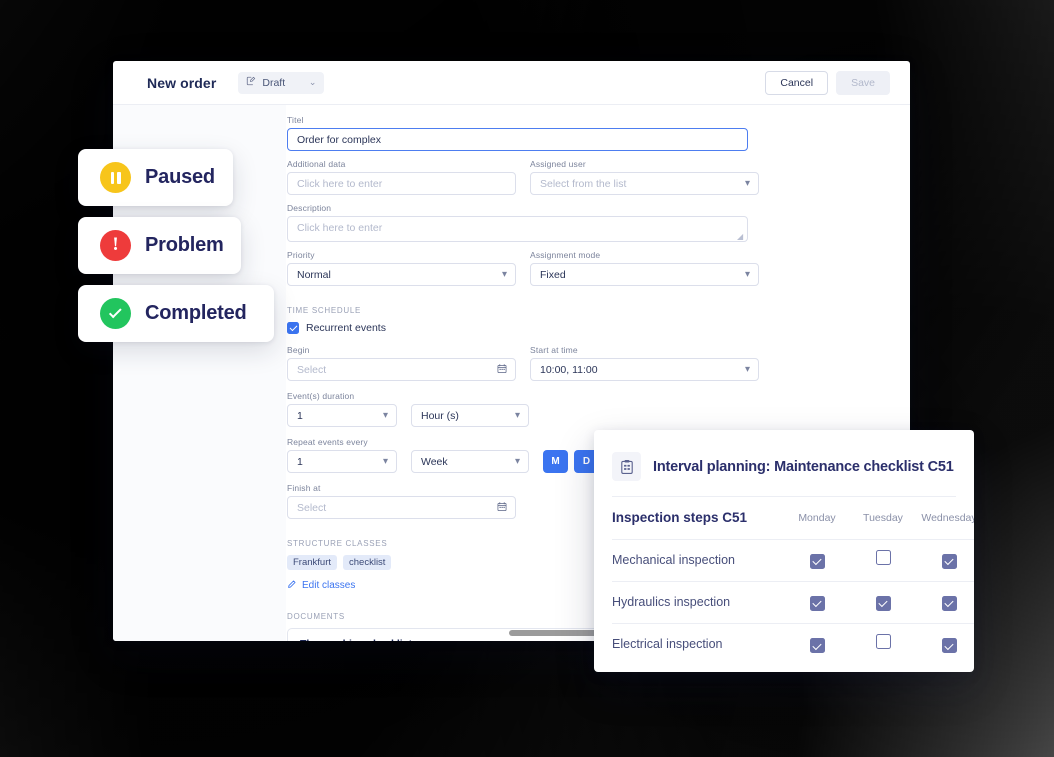 The width and height of the screenshot is (1054, 757). I want to click on structure-class-tag-0: Frankfurt, so click(312, 562).